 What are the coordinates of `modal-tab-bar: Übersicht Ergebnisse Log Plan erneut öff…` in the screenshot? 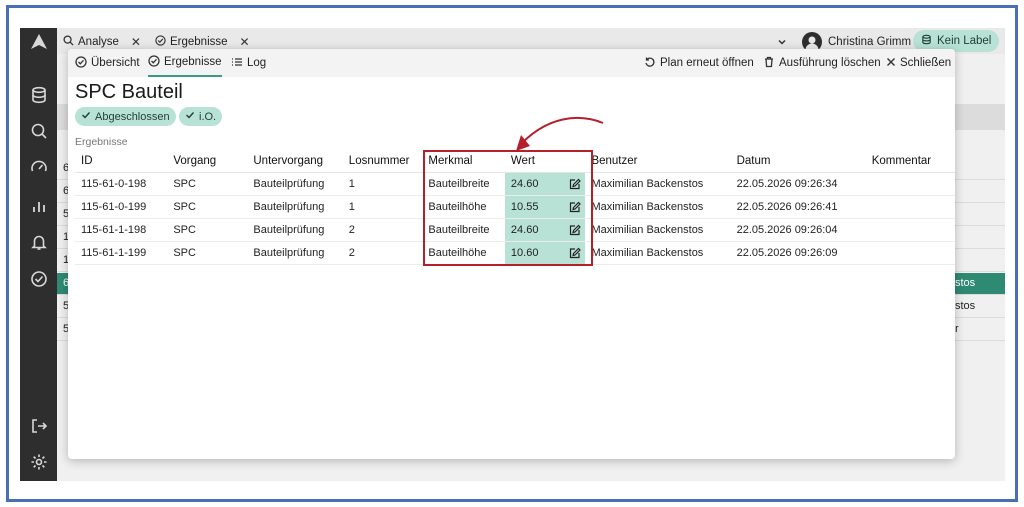 It's located at (511, 63).